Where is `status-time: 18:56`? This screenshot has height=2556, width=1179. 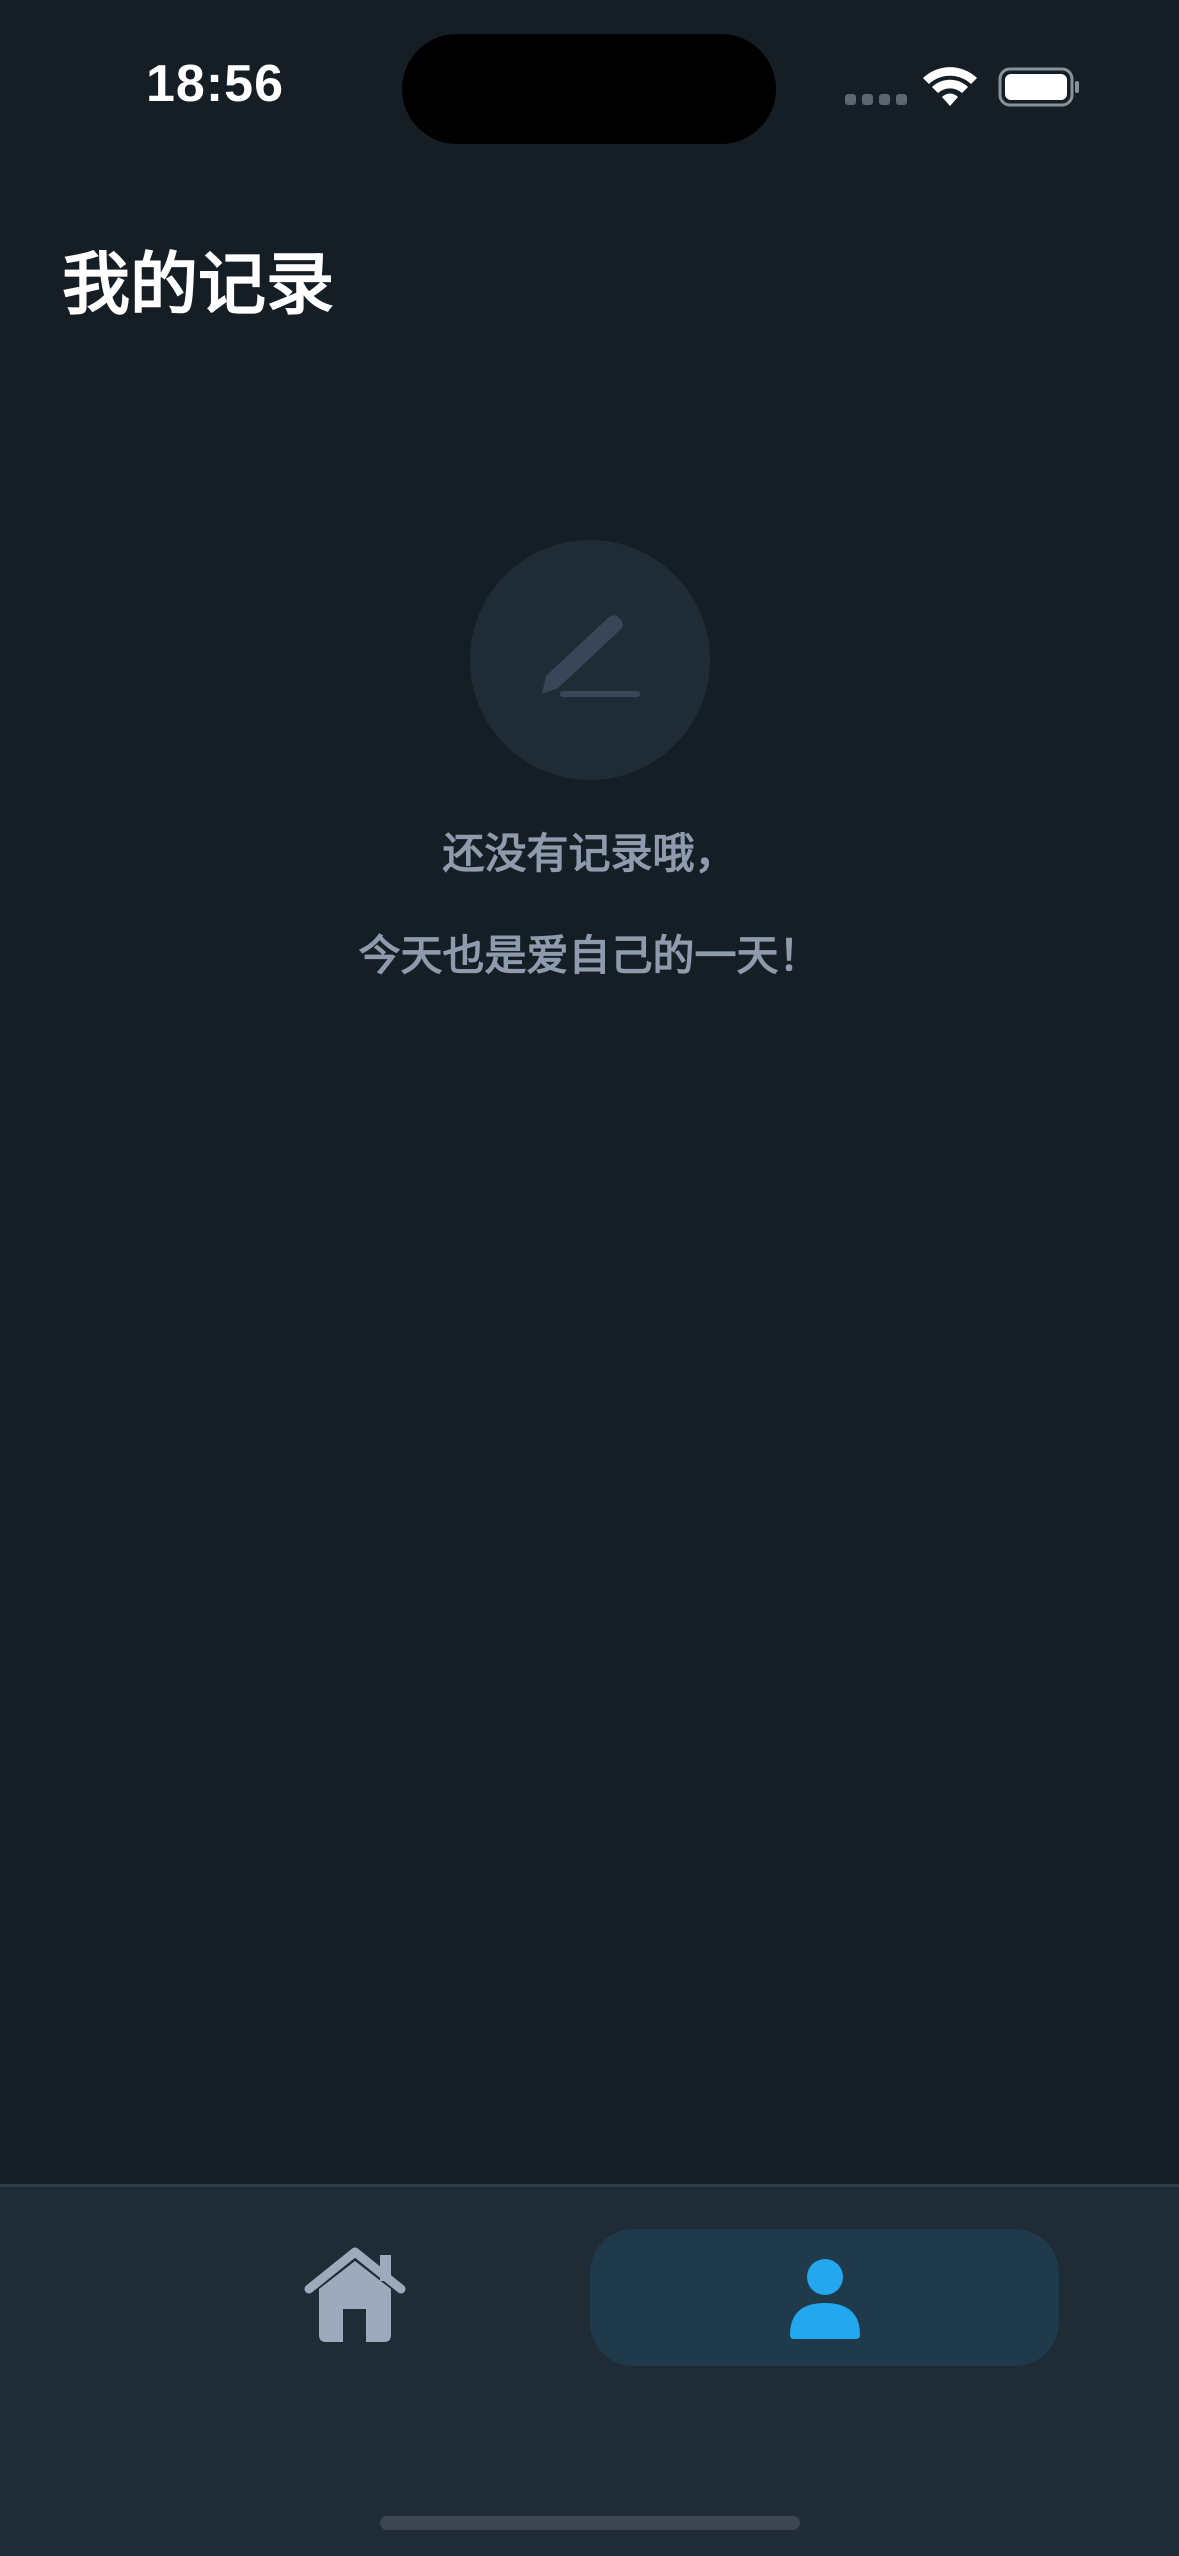 status-time: 18:56 is located at coordinates (215, 84).